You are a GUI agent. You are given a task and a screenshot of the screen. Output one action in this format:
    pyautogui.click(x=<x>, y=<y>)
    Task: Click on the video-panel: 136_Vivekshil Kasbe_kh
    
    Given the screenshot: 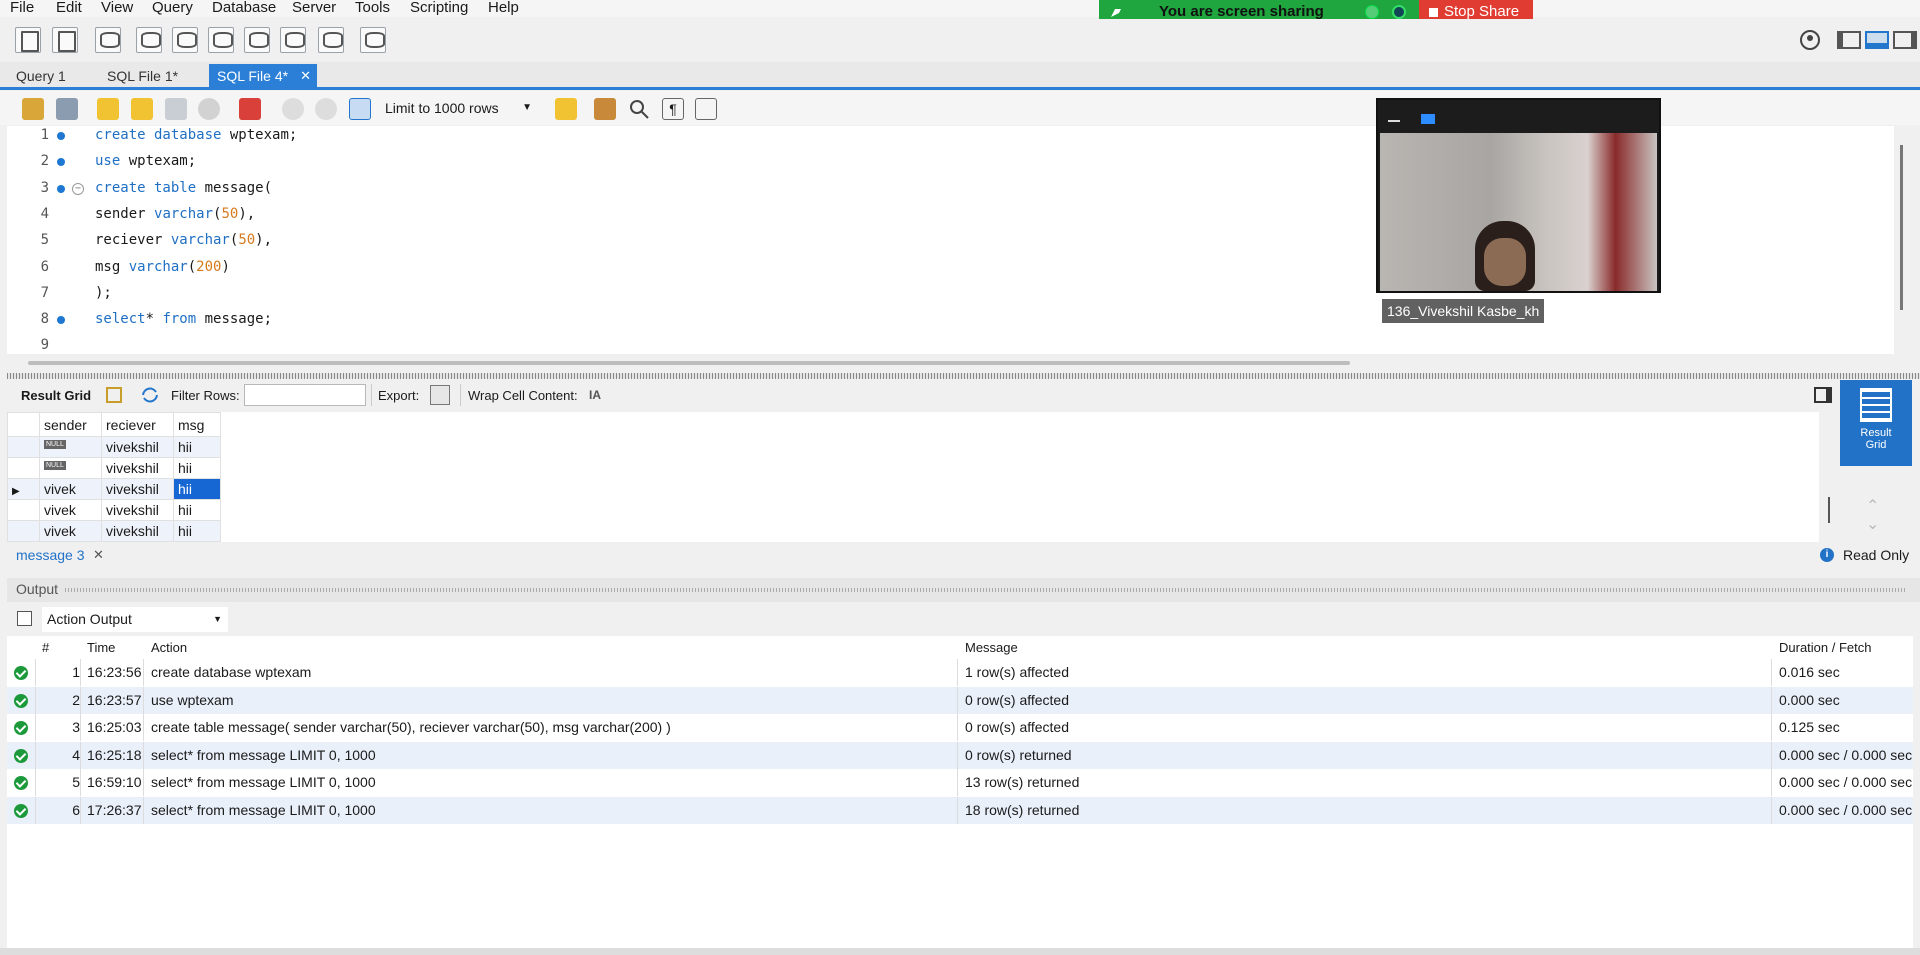 What is the action you would take?
    pyautogui.click(x=1518, y=210)
    